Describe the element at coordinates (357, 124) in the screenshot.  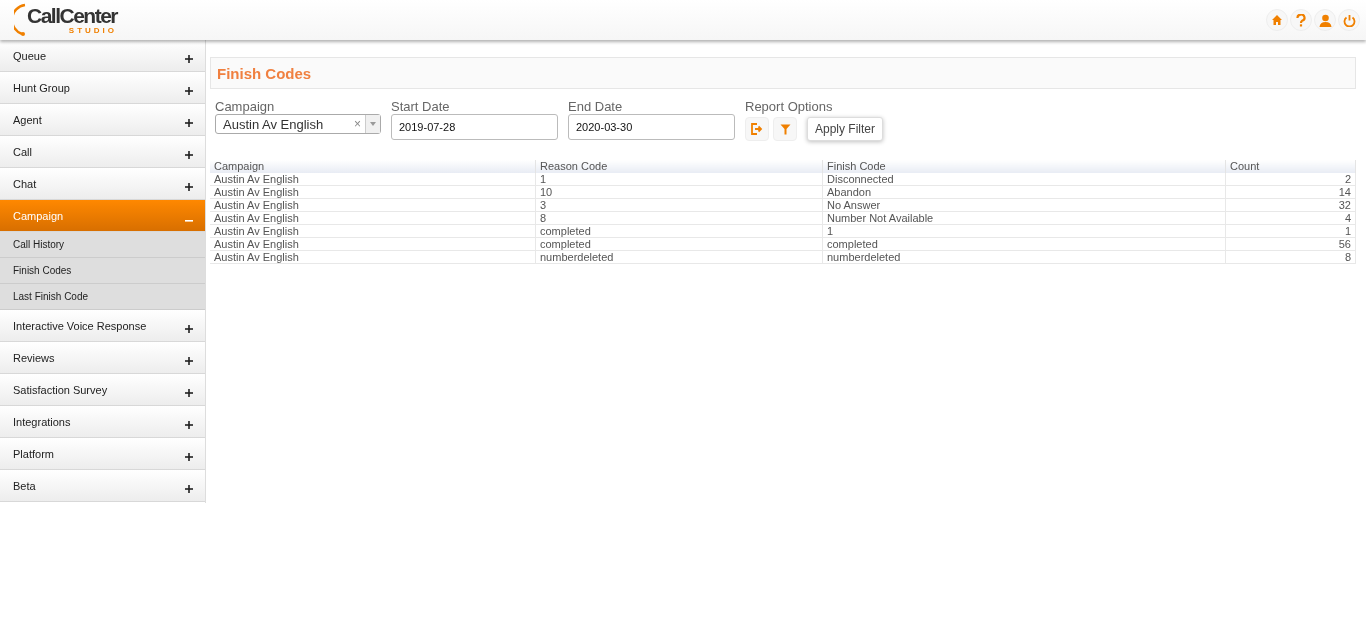
I see `clear-icon: ×` at that location.